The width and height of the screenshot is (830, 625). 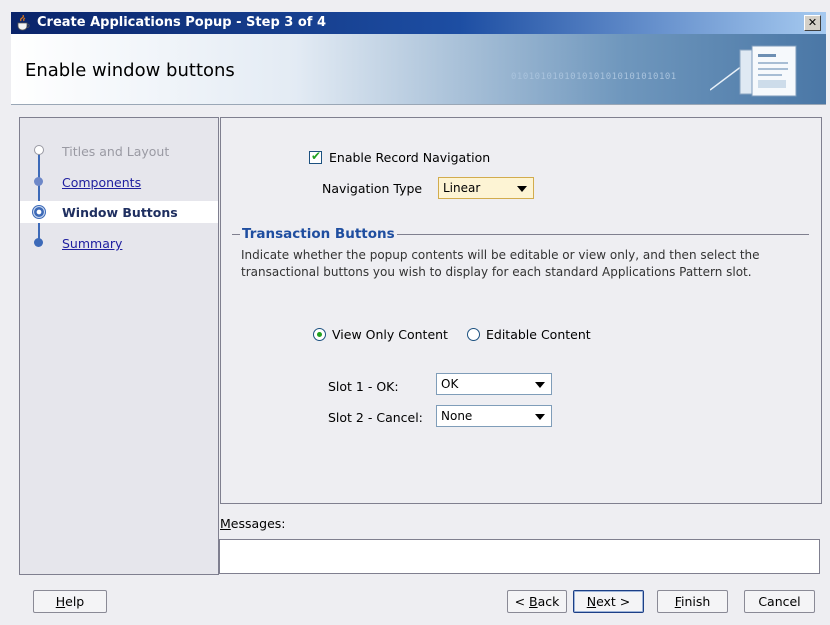 I want to click on transaction-buttons-heading: Transaction Buttons, so click(x=318, y=234).